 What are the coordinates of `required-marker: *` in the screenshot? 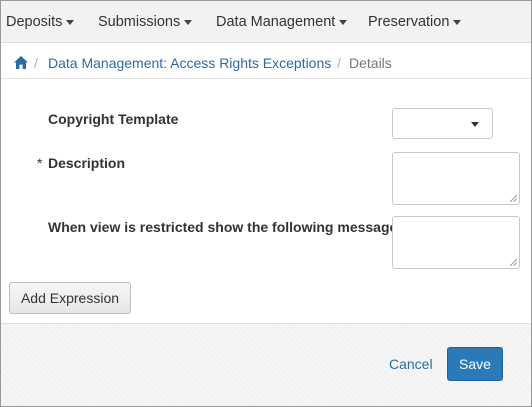 It's located at (40, 163).